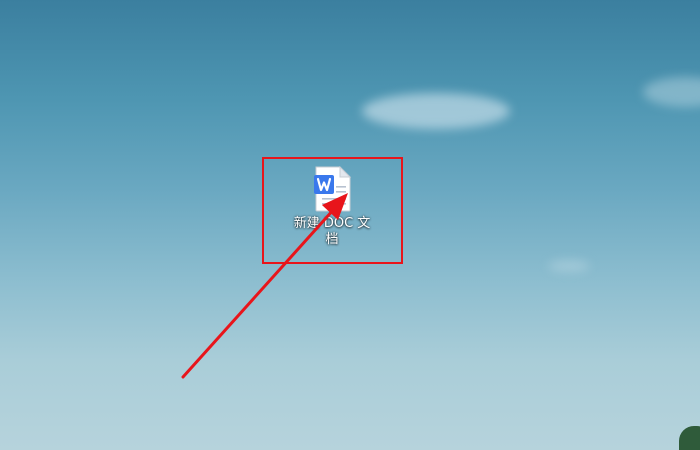 This screenshot has width=700, height=450. Describe the element at coordinates (689, 438) in the screenshot. I see `tree-silhouette` at that location.